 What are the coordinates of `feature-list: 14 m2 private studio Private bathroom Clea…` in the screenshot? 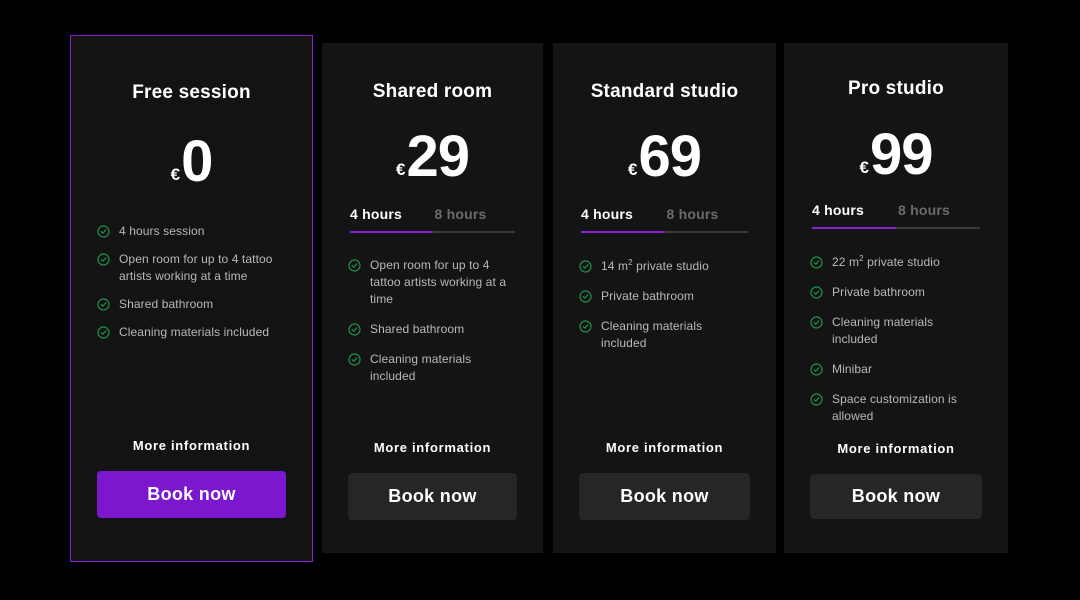 It's located at (664, 311).